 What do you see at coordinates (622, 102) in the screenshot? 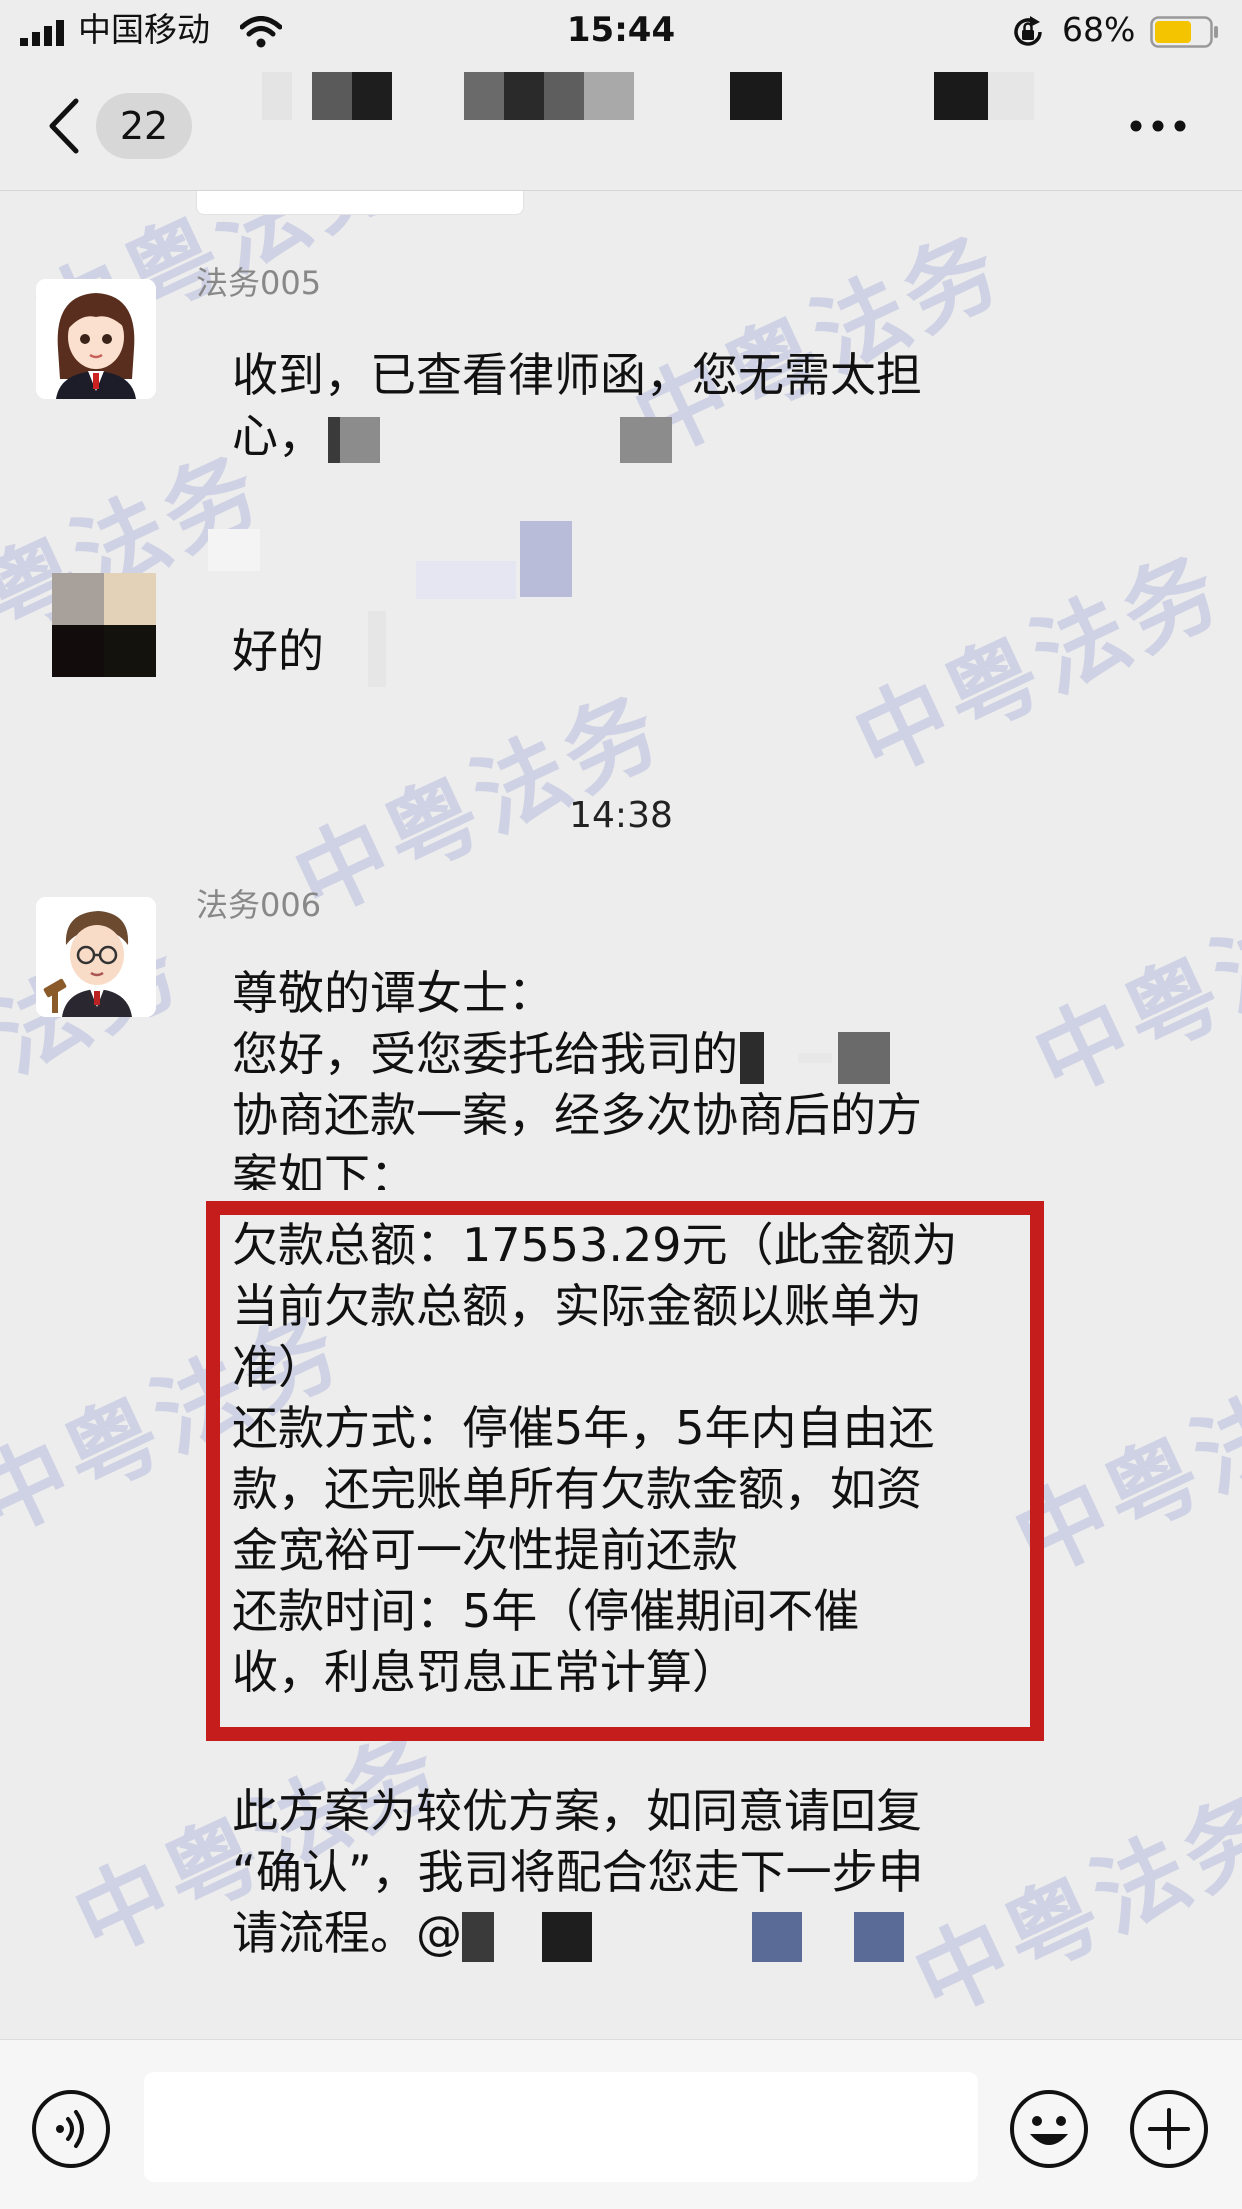
I see `chat-title-obscured` at bounding box center [622, 102].